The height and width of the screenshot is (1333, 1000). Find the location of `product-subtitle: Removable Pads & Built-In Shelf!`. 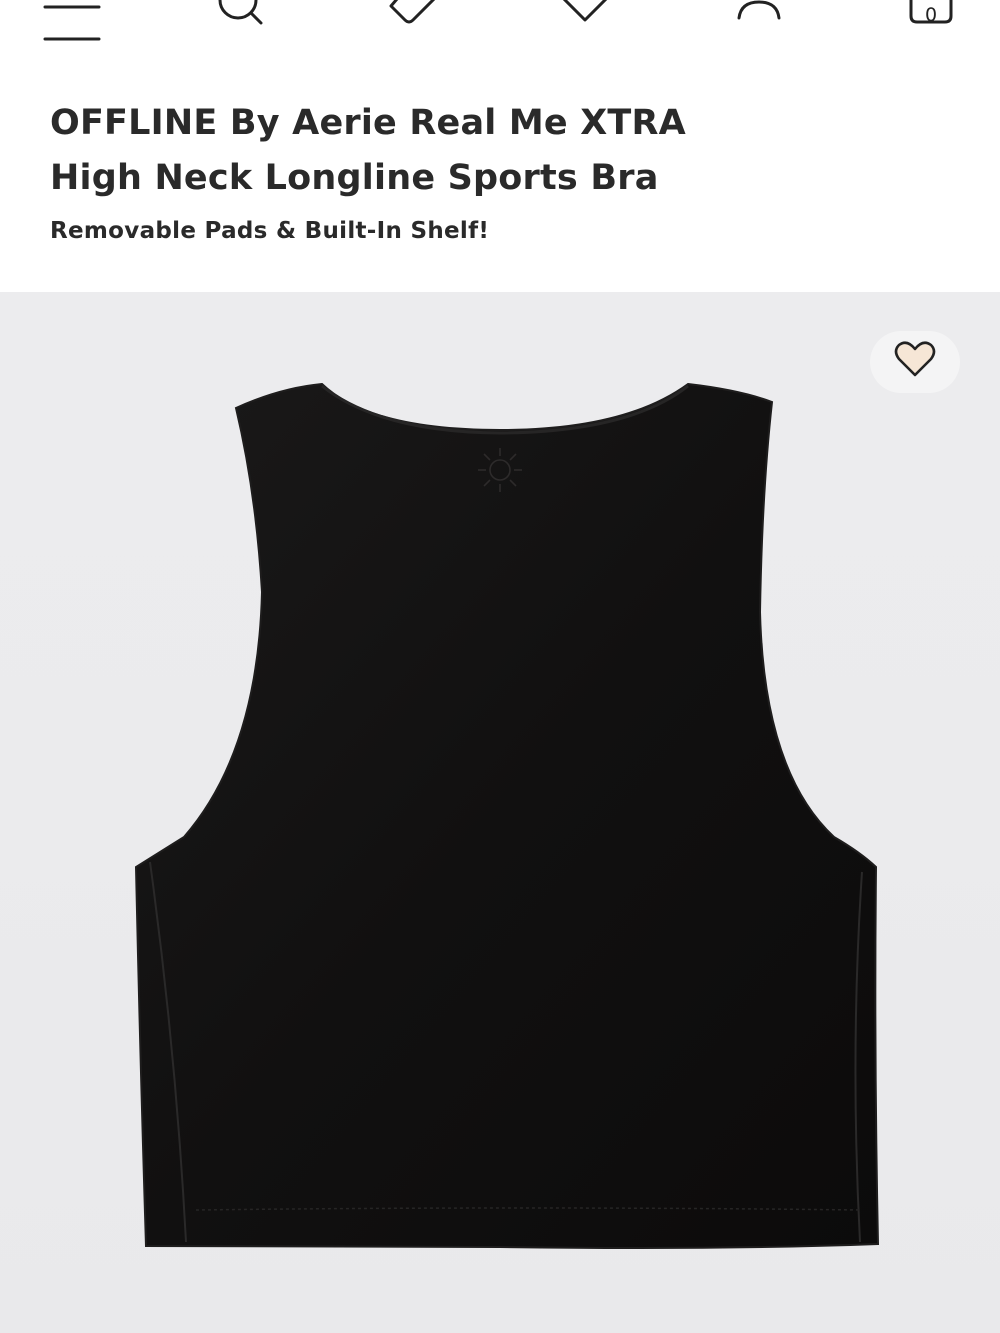

product-subtitle: Removable Pads & Built-In Shelf! is located at coordinates (270, 231).